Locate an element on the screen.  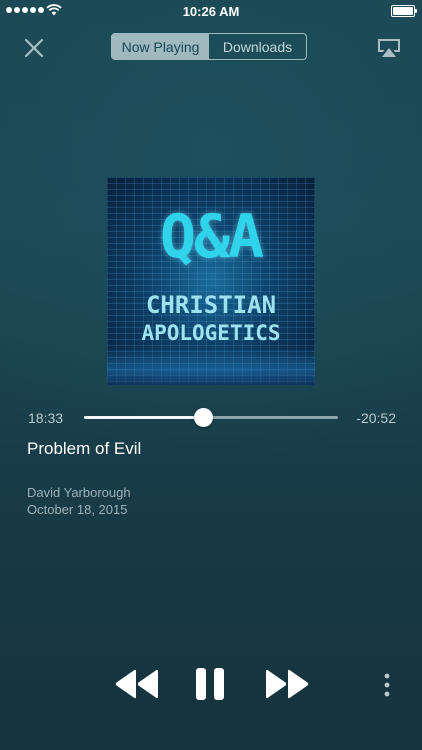
airplay-icon is located at coordinates (389, 48).